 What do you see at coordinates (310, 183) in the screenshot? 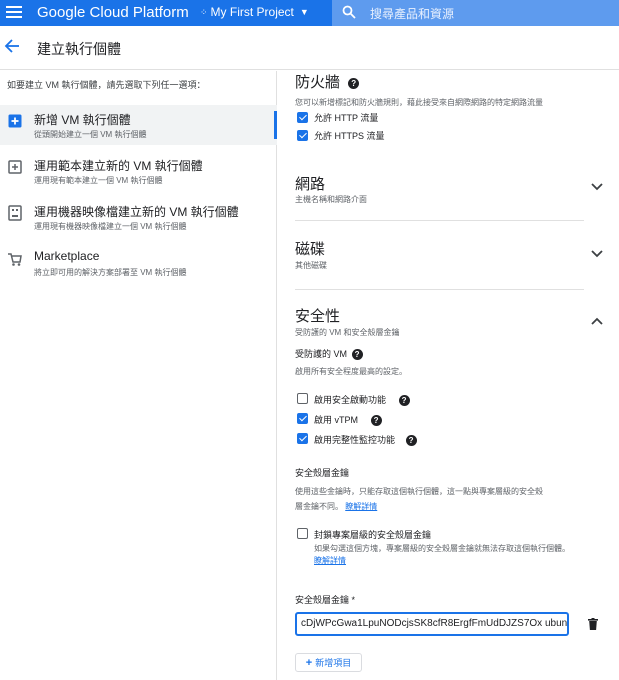
I see `network-title: 網路` at bounding box center [310, 183].